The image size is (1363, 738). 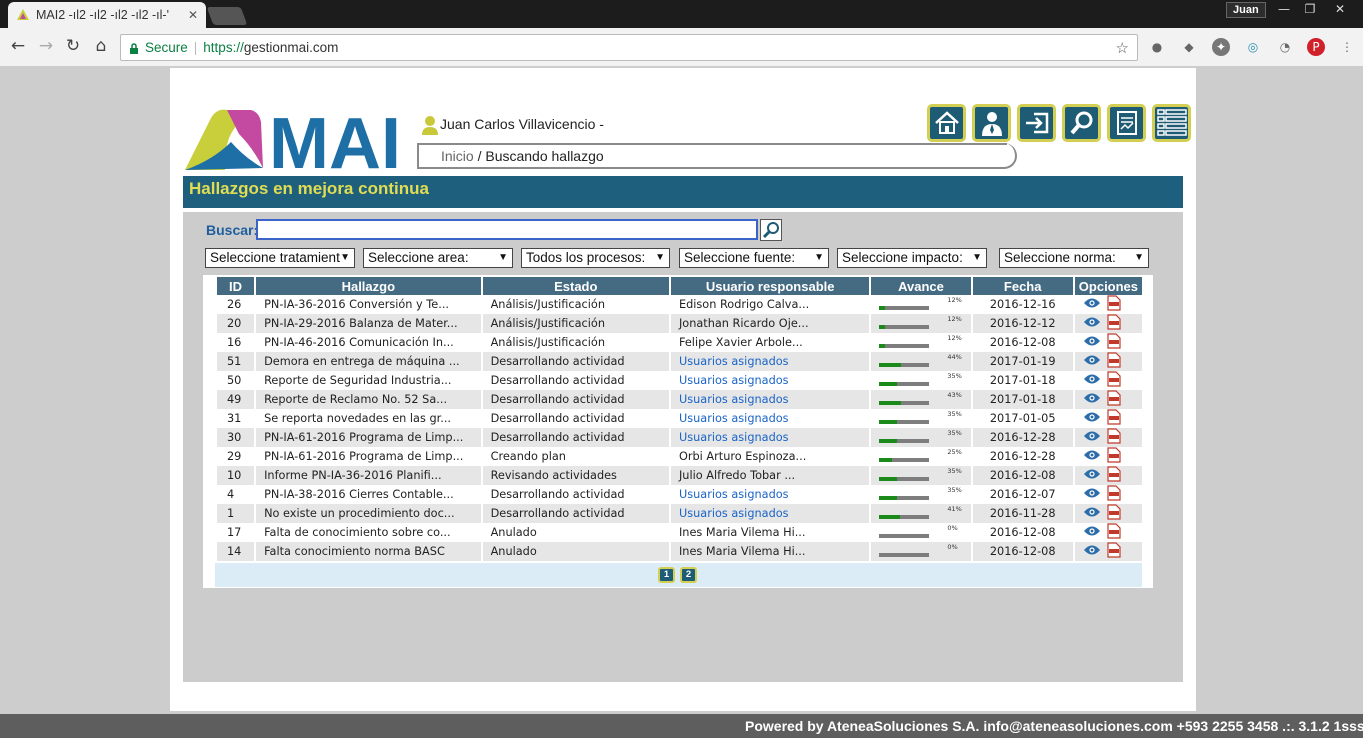 What do you see at coordinates (1316, 47) in the screenshot?
I see `pinterest-icon: P` at bounding box center [1316, 47].